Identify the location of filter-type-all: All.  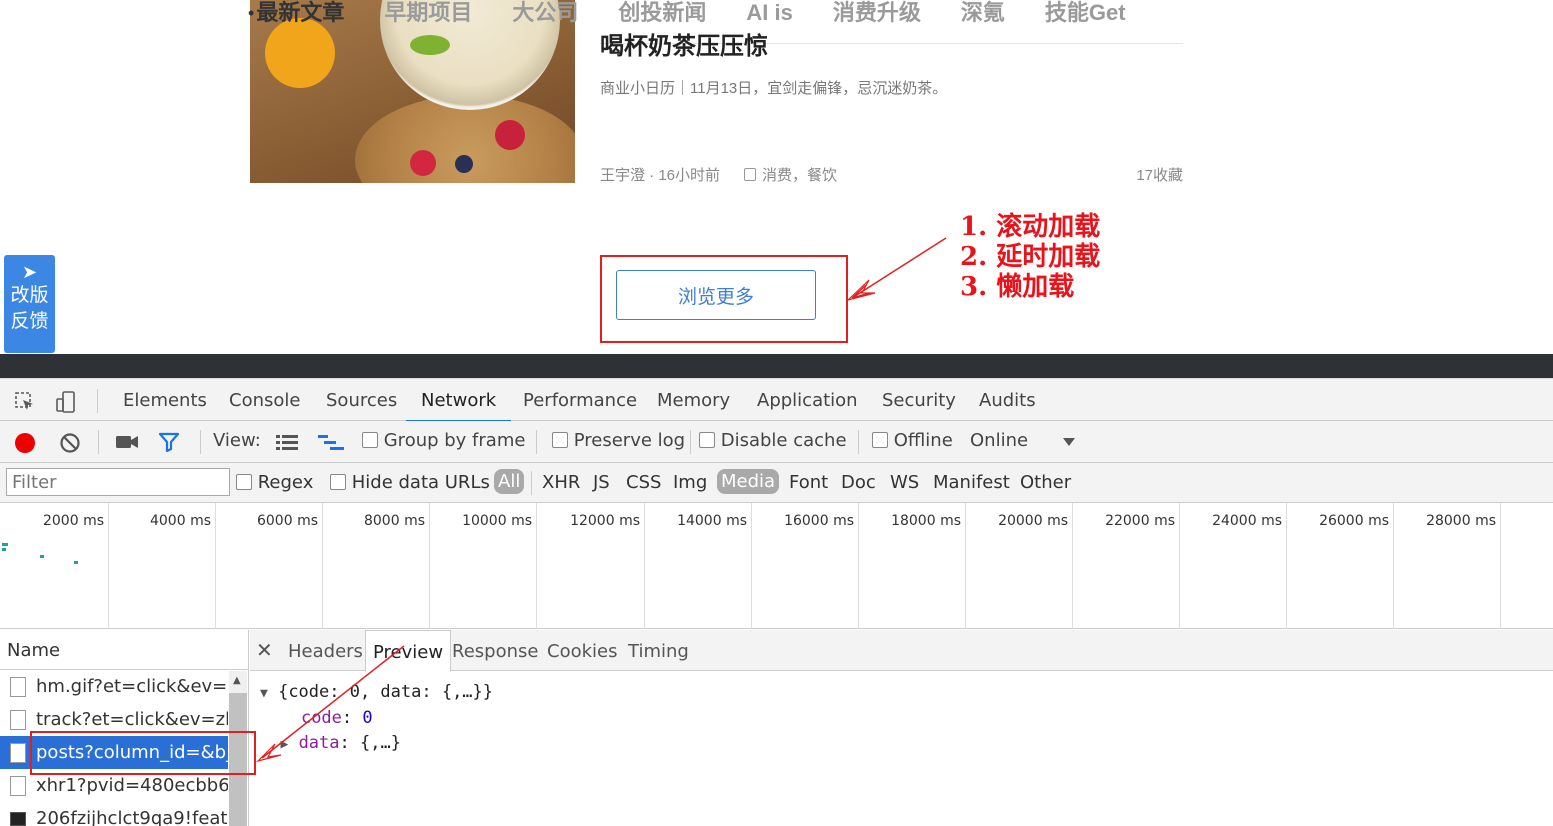
(509, 481).